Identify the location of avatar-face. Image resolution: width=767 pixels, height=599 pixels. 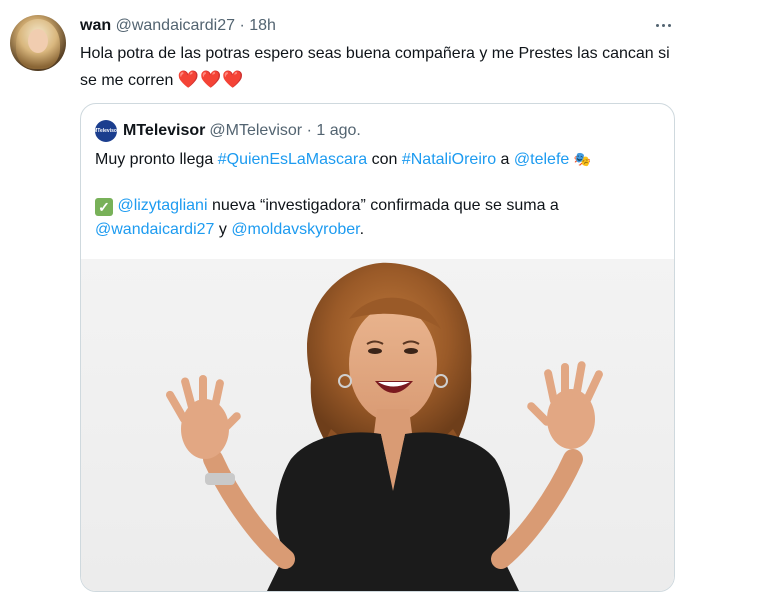
(38, 41).